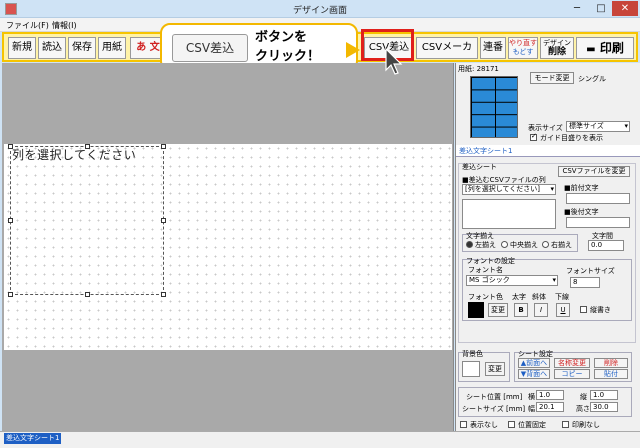 The width and height of the screenshot is (640, 448). What do you see at coordinates (565, 424) in the screenshot?
I see `no-print-checkbox` at bounding box center [565, 424].